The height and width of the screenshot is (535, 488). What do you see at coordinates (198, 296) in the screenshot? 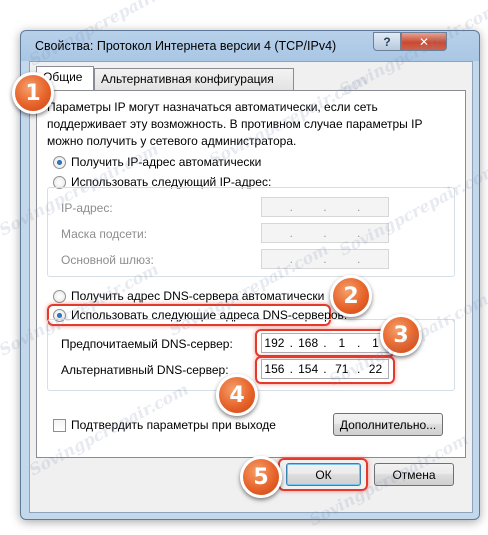
I see `dns-auto-label: Получить адрес DNS-сервера автоматически` at bounding box center [198, 296].